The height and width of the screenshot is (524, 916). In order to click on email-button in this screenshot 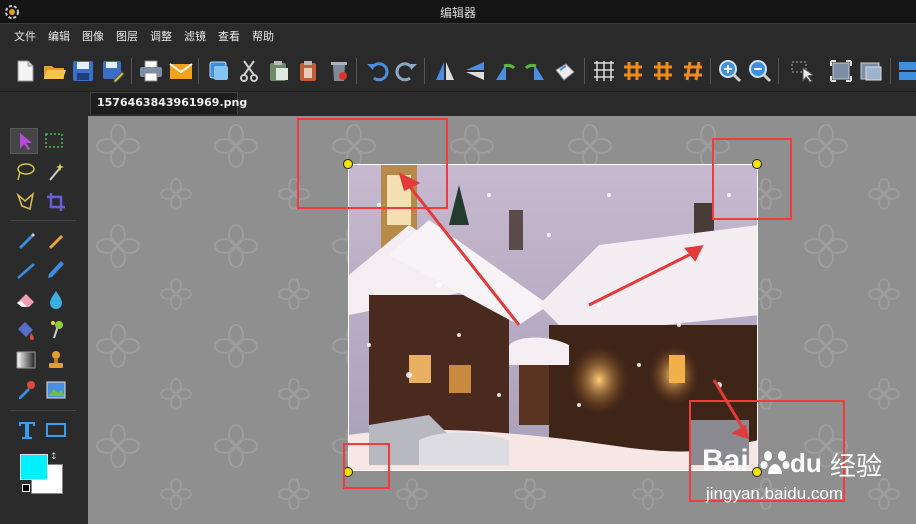, I will do `click(181, 71)`.